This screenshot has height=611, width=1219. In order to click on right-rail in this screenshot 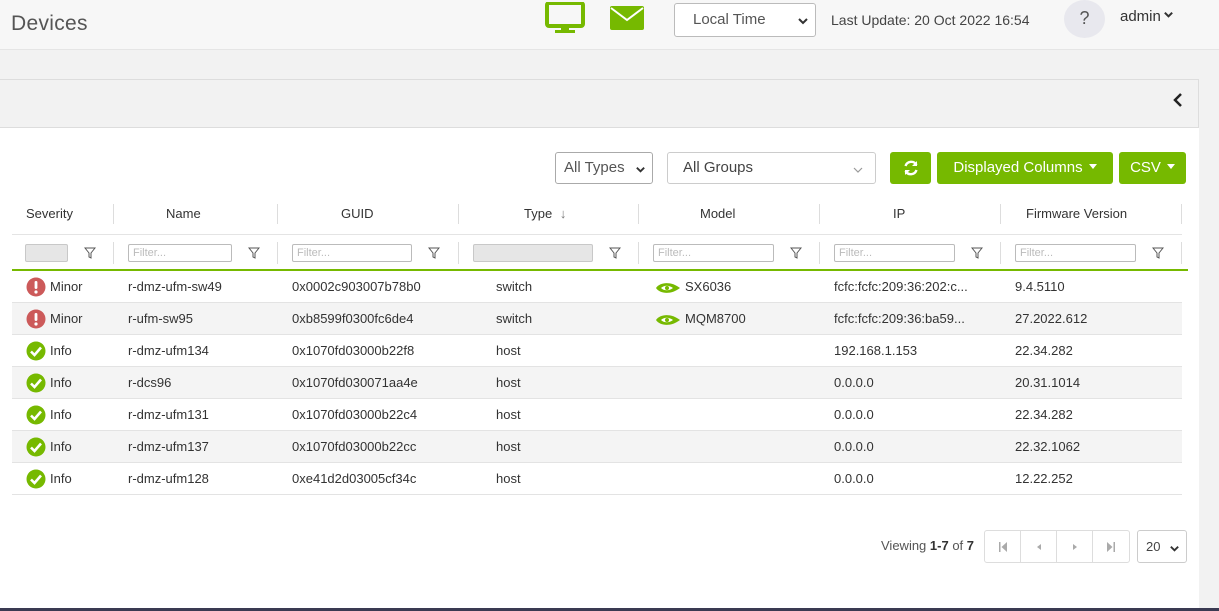, I will do `click(1209, 345)`.